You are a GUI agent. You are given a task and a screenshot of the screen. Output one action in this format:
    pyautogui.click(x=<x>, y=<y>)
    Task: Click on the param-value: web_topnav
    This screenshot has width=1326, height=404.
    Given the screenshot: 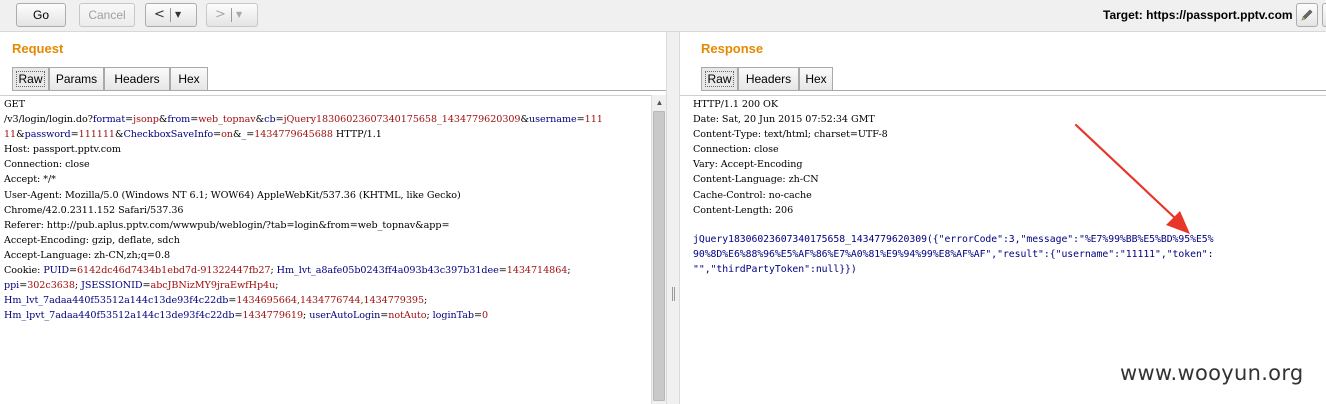 What is the action you would take?
    pyautogui.click(x=227, y=120)
    